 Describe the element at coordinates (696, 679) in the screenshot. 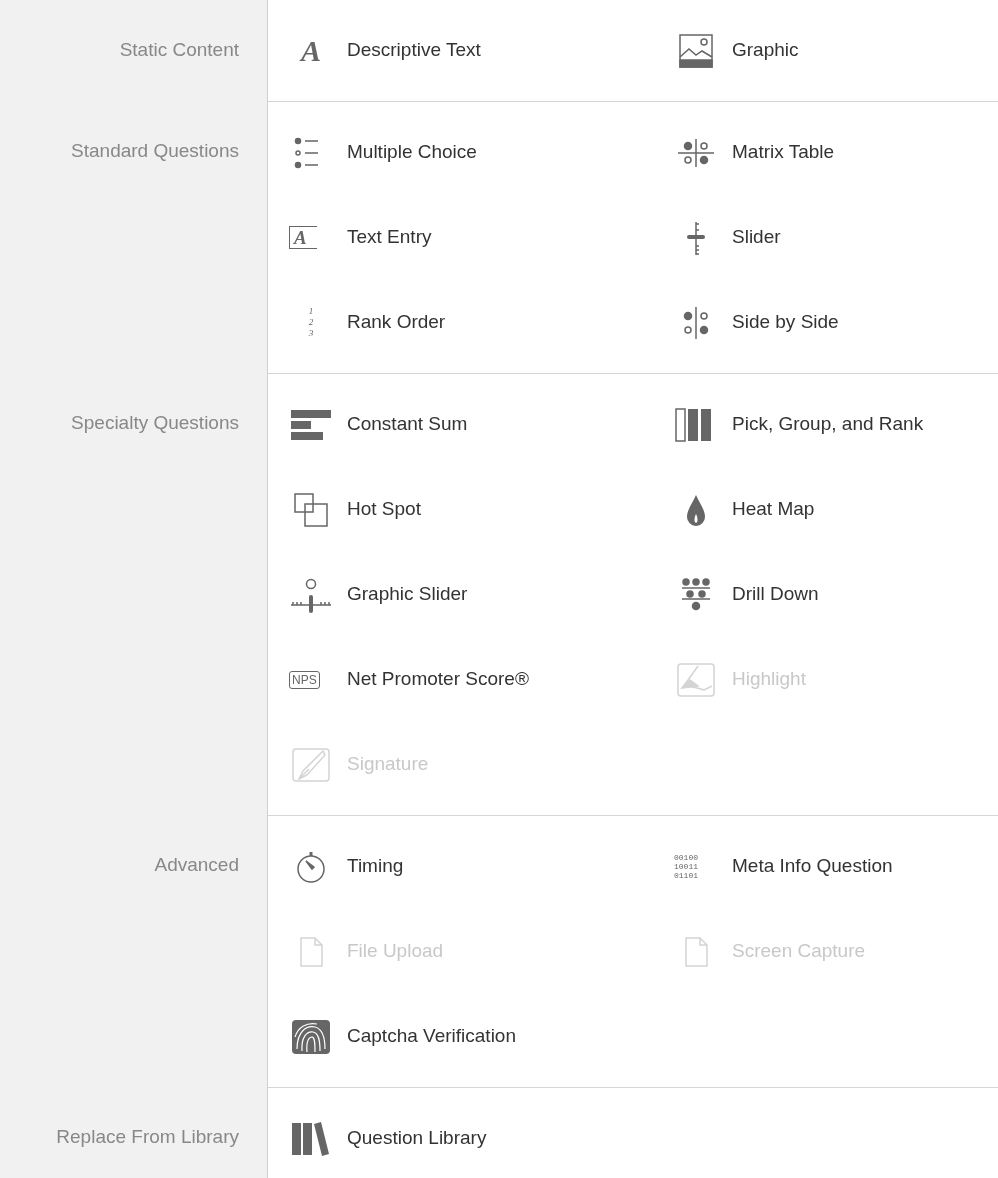

I see `highlighter-icon` at that location.